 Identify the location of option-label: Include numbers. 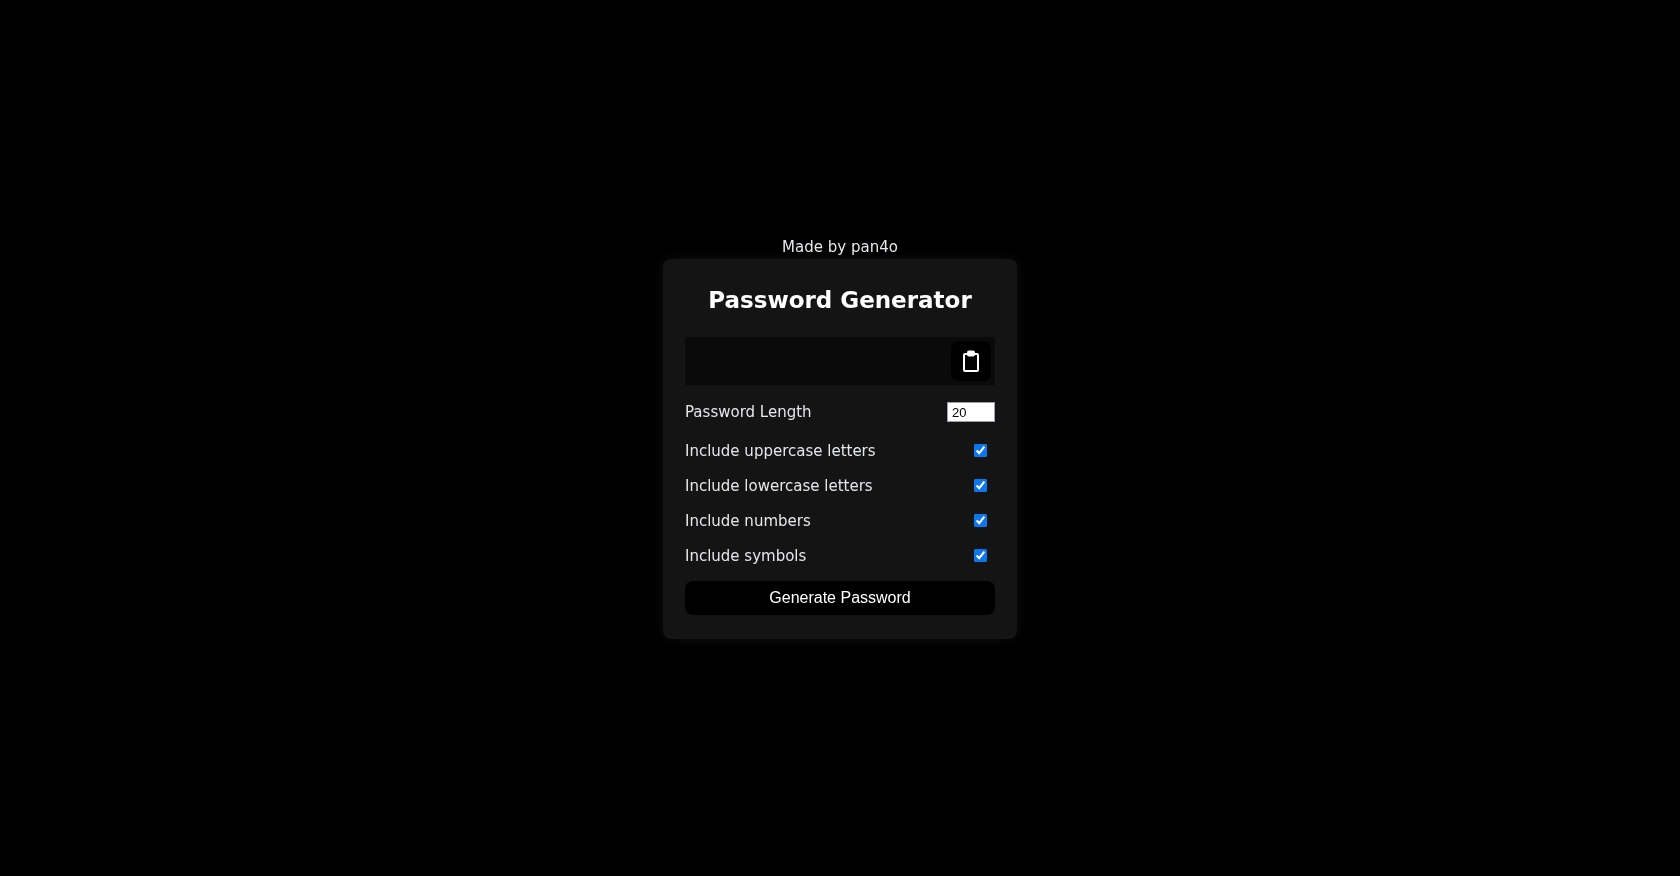
(748, 521).